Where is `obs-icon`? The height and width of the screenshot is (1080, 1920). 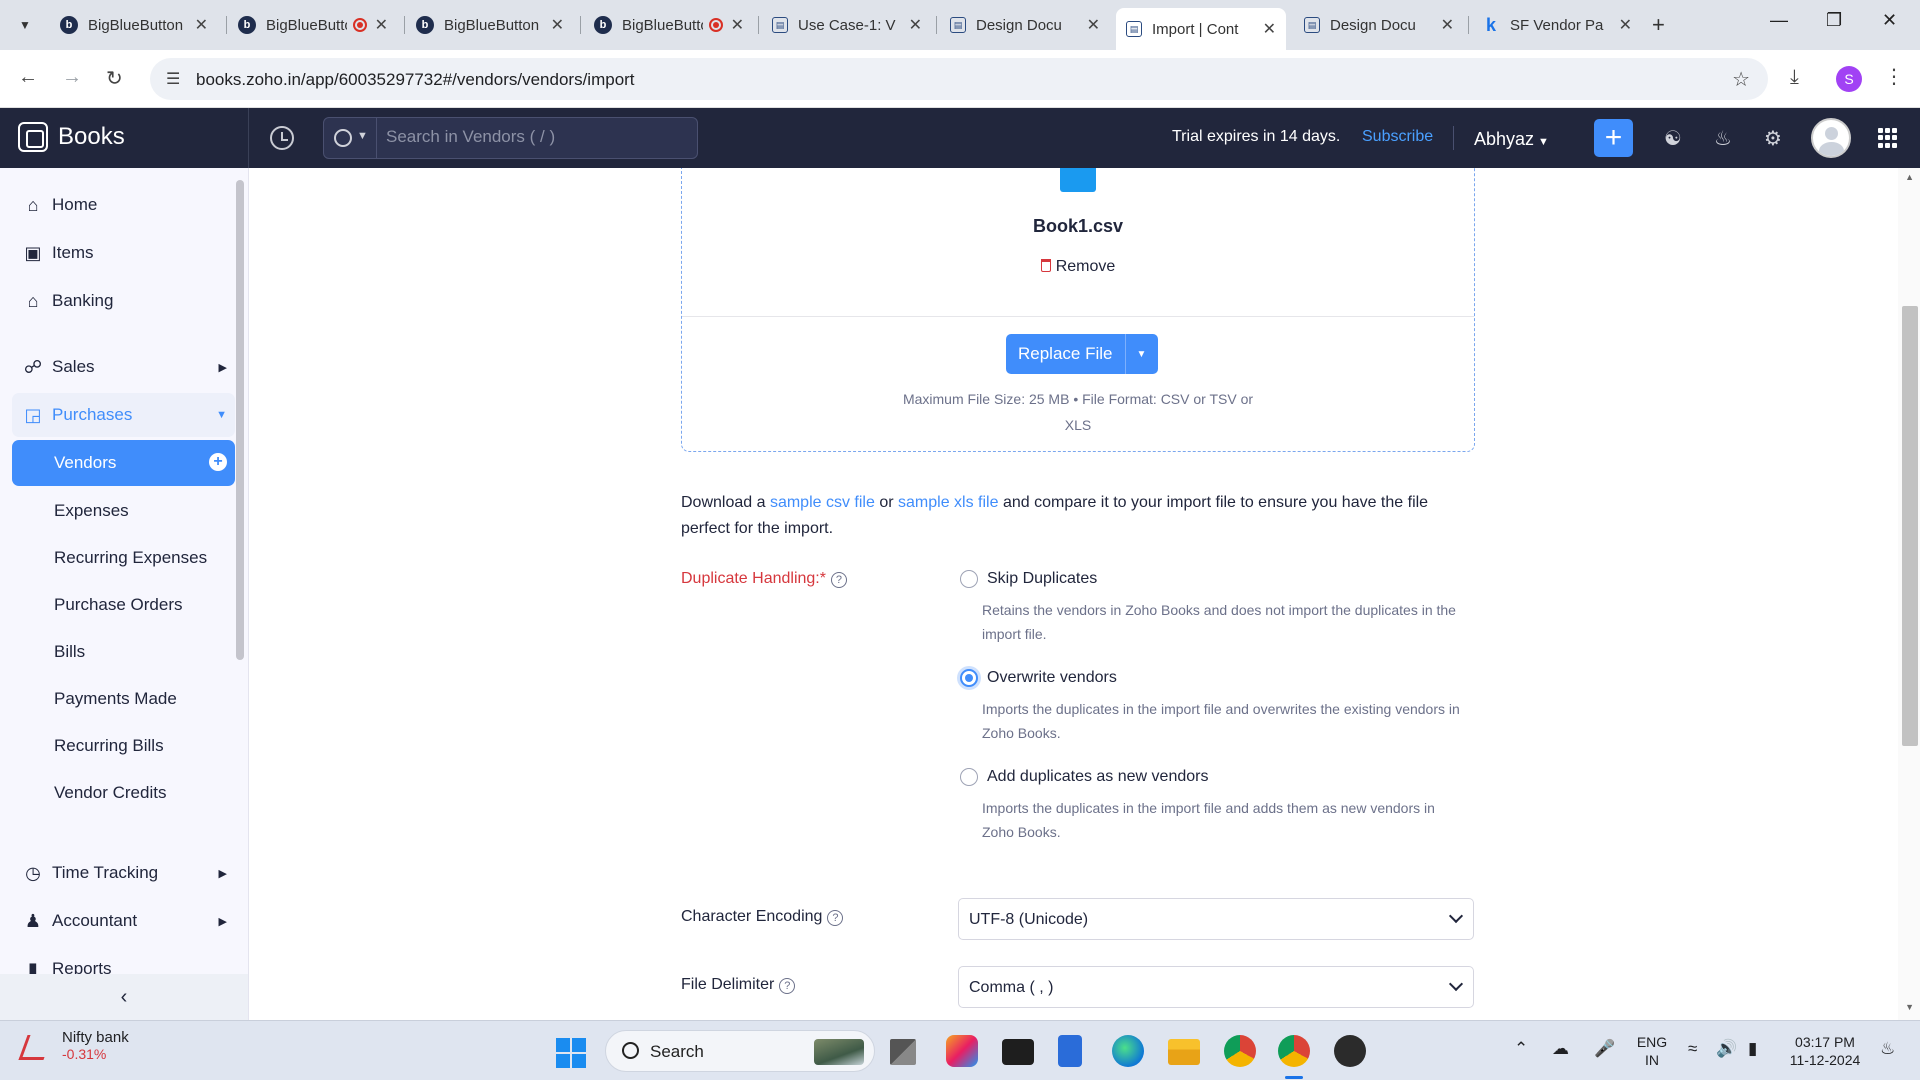
obs-icon is located at coordinates (1350, 1051).